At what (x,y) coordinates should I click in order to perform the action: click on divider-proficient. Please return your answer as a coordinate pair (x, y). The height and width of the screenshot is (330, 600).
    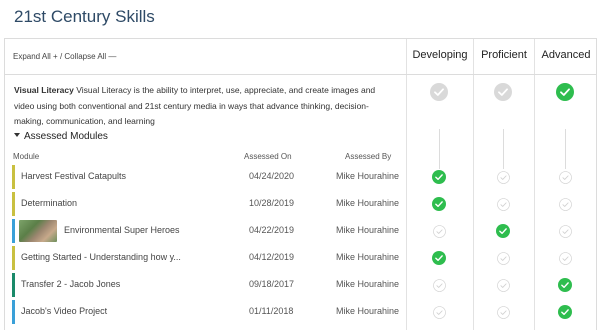
    Looking at the image, I should click on (473, 184).